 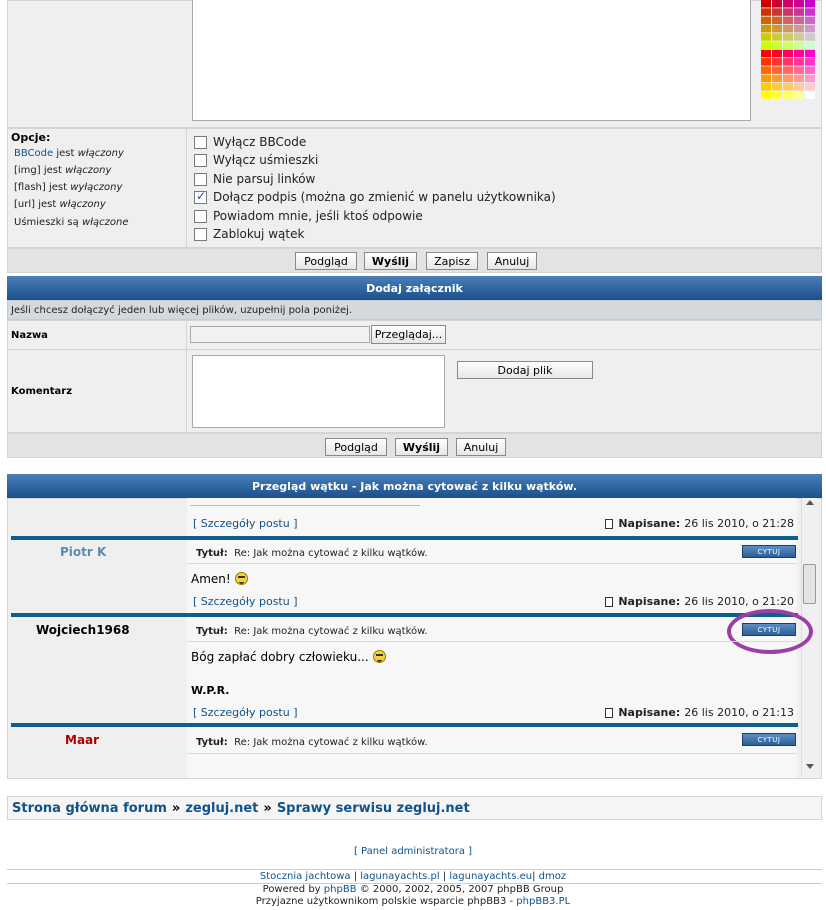 What do you see at coordinates (249, 234) in the screenshot?
I see `checkbox-lock-topic: Zablokuj wątek` at bounding box center [249, 234].